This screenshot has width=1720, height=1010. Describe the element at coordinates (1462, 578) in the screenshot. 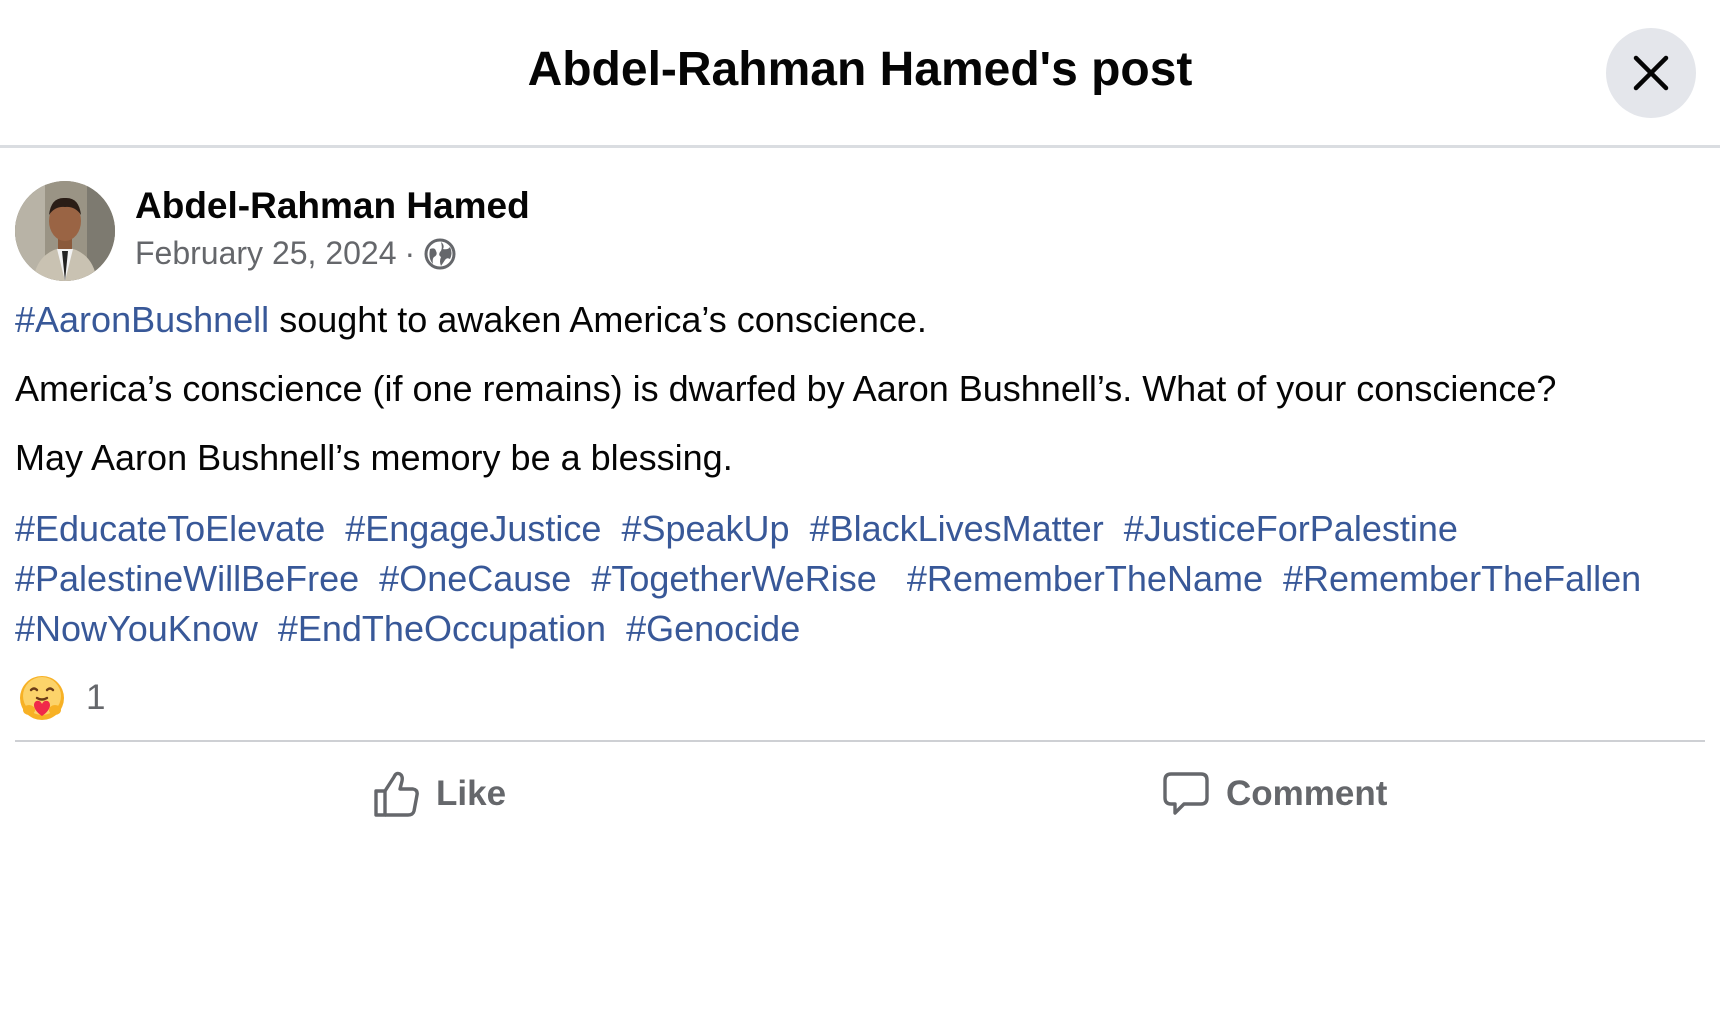

I see `hashtag-link: #RememberTheFallen` at that location.